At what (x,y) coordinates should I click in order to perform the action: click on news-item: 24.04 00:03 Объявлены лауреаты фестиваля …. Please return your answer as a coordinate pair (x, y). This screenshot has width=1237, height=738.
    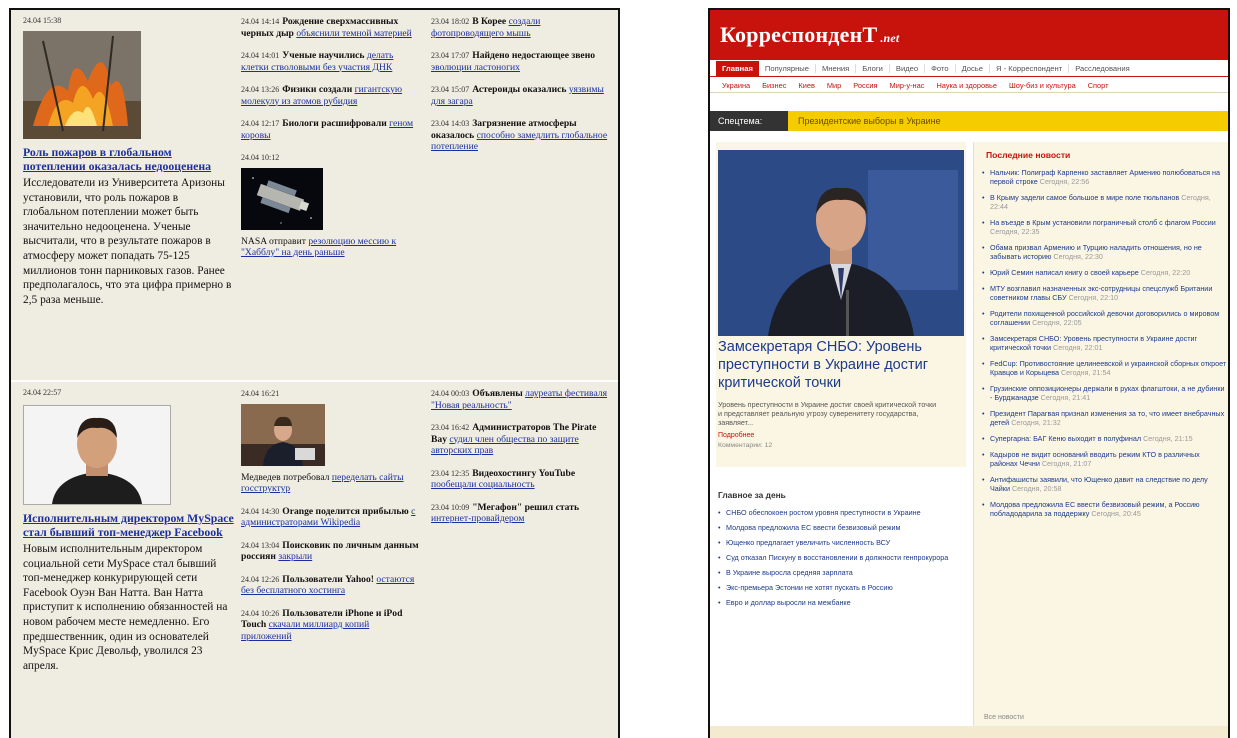
    Looking at the image, I should click on (519, 399).